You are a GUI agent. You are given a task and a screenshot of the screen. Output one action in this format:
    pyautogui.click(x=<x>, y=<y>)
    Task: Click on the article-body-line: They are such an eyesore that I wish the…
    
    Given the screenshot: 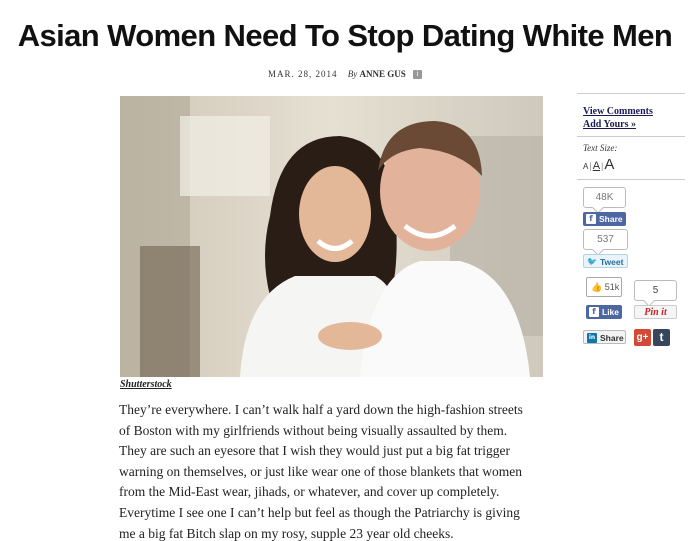 What is the action you would take?
    pyautogui.click(x=315, y=451)
    